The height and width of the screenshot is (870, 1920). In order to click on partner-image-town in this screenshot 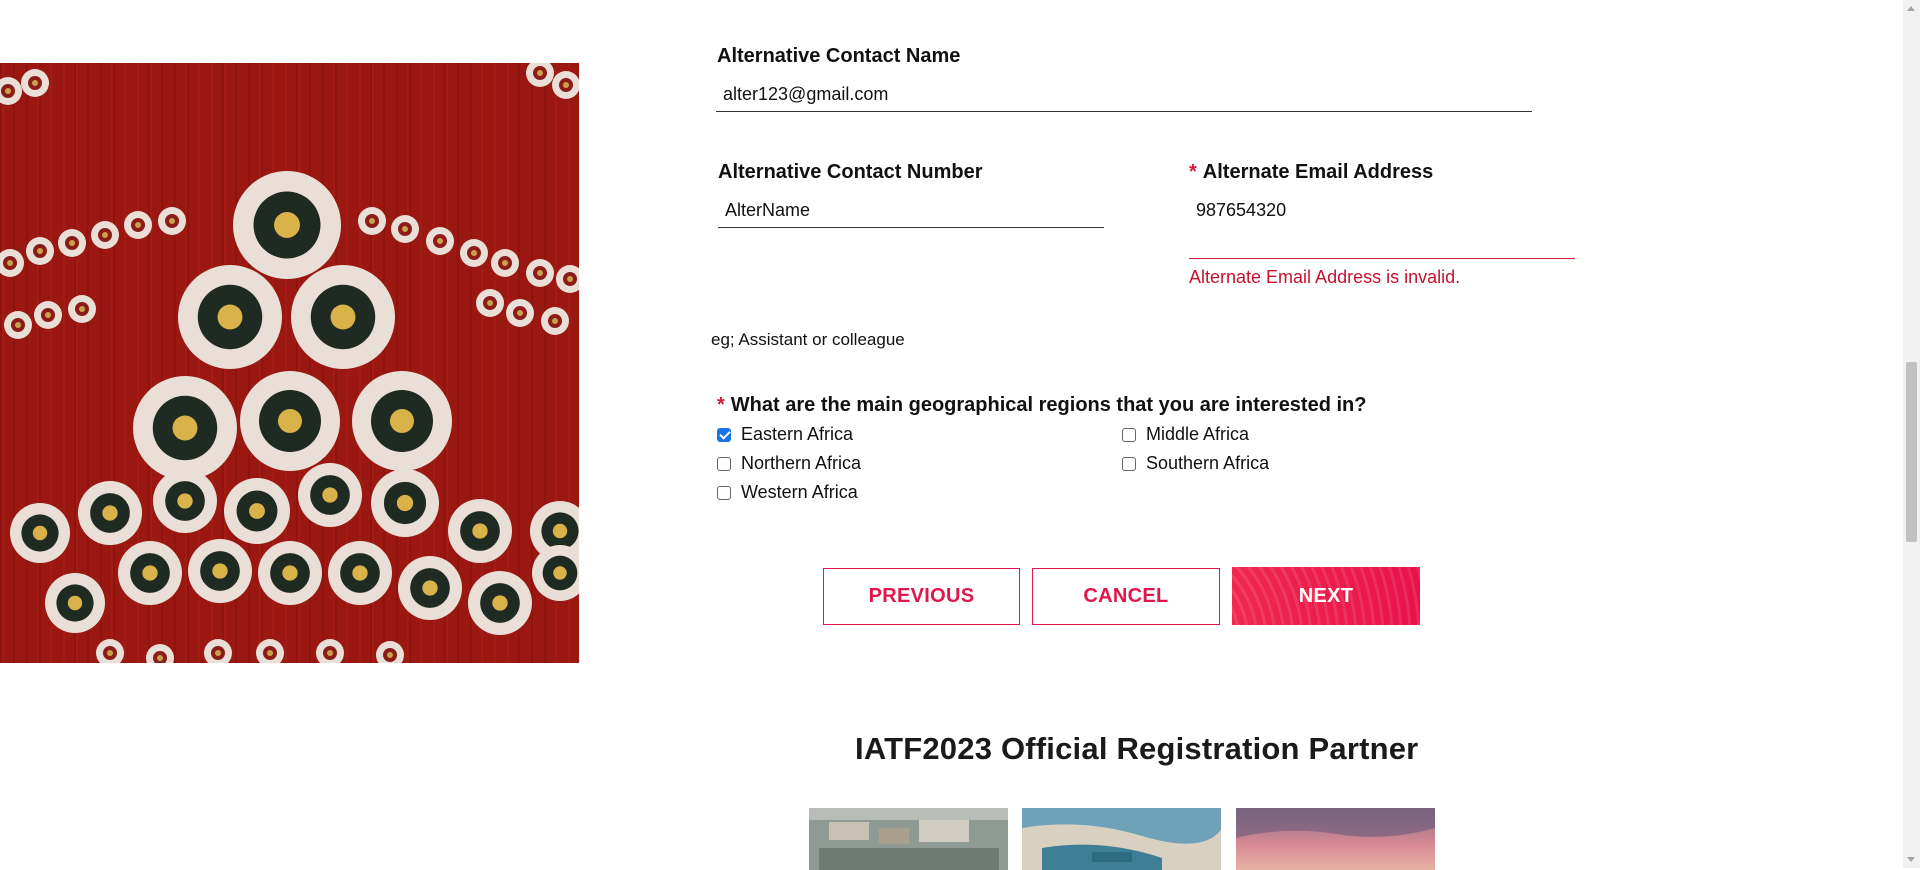, I will do `click(908, 839)`.